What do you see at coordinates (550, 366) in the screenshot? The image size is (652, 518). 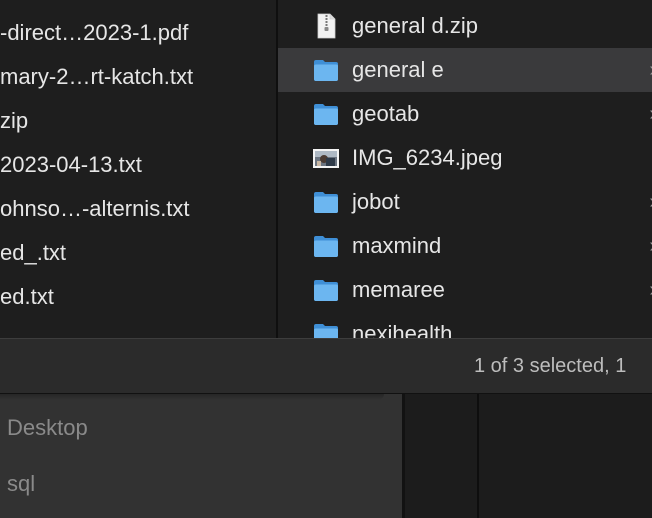 I see `selection-status: 1 of 3 selected, 1` at bounding box center [550, 366].